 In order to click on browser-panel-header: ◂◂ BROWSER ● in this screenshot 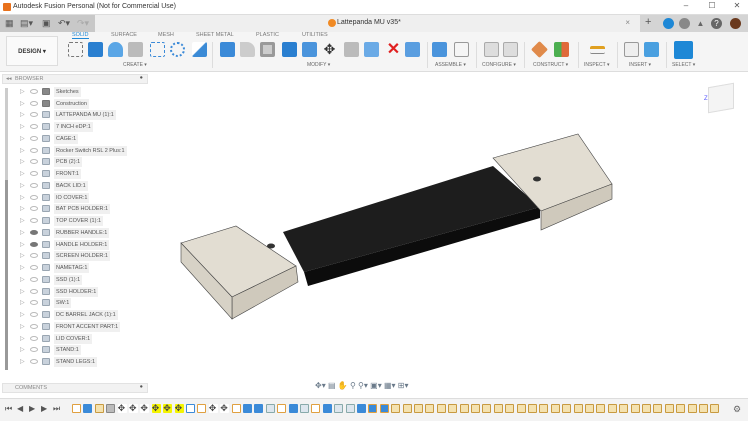, I will do `click(75, 79)`.